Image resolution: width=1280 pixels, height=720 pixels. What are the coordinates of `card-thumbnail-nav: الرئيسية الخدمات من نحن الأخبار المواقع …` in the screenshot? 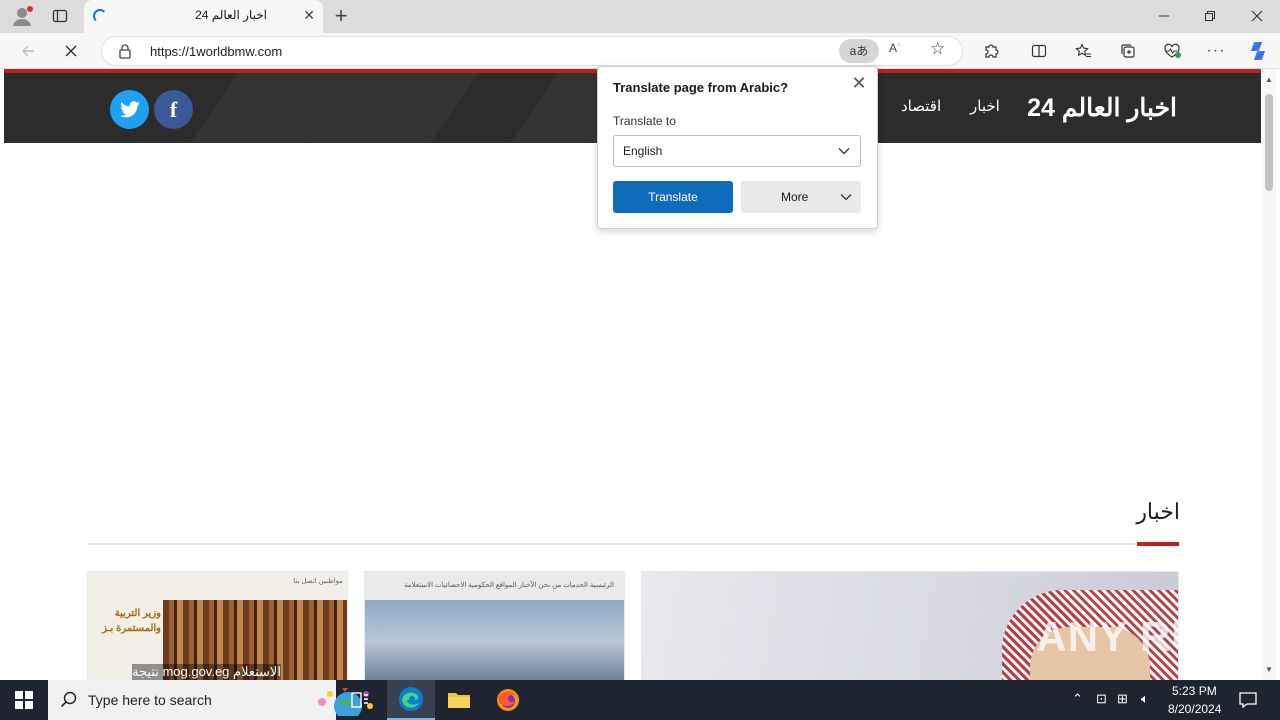 It's located at (509, 585).